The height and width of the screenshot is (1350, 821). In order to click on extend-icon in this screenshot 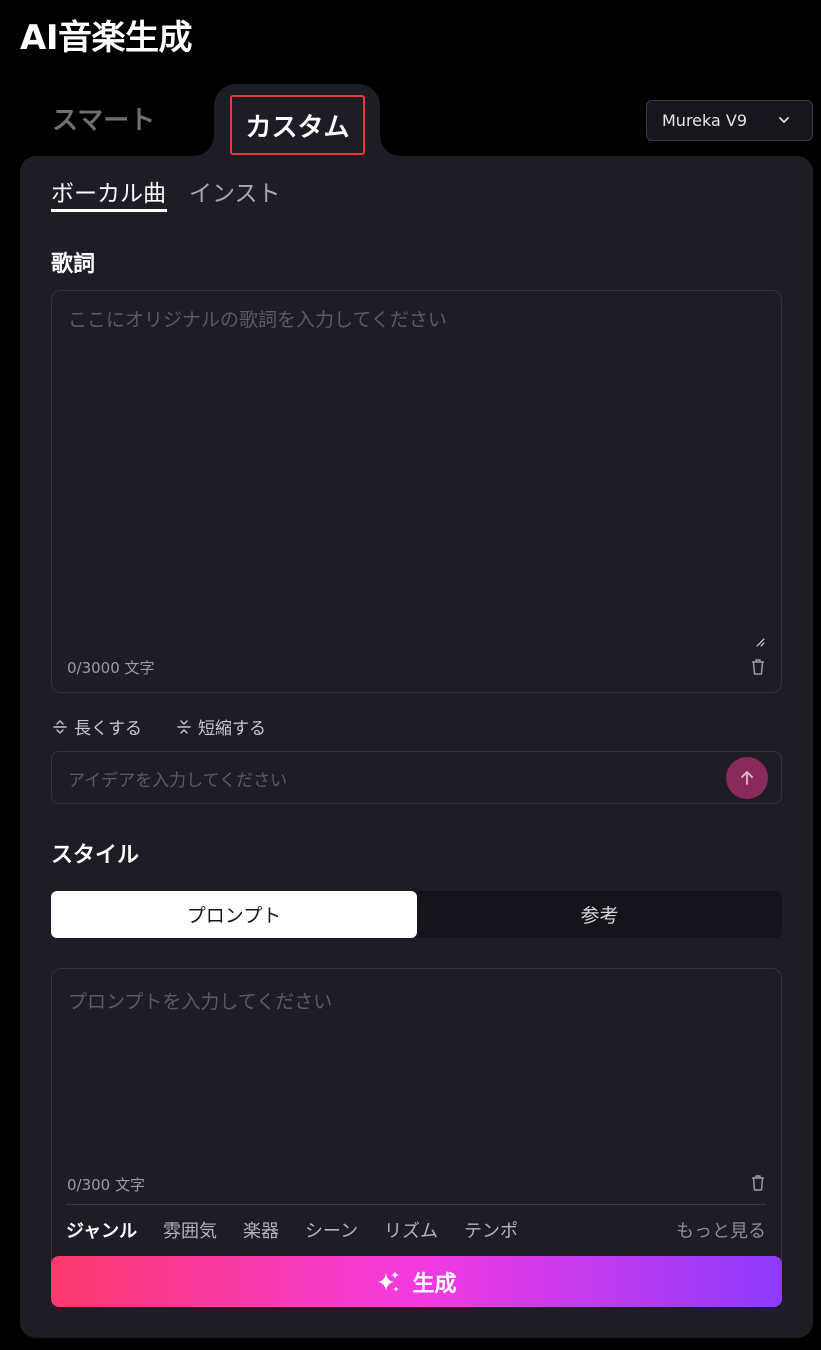, I will do `click(60, 726)`.